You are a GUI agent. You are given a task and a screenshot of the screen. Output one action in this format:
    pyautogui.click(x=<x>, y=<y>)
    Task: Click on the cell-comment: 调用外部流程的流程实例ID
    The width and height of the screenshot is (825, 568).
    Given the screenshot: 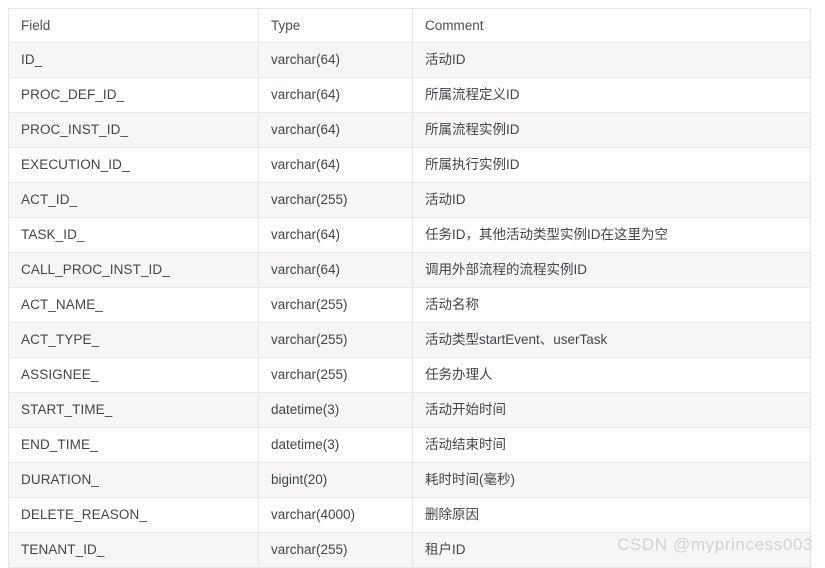 What is the action you would take?
    pyautogui.click(x=612, y=270)
    